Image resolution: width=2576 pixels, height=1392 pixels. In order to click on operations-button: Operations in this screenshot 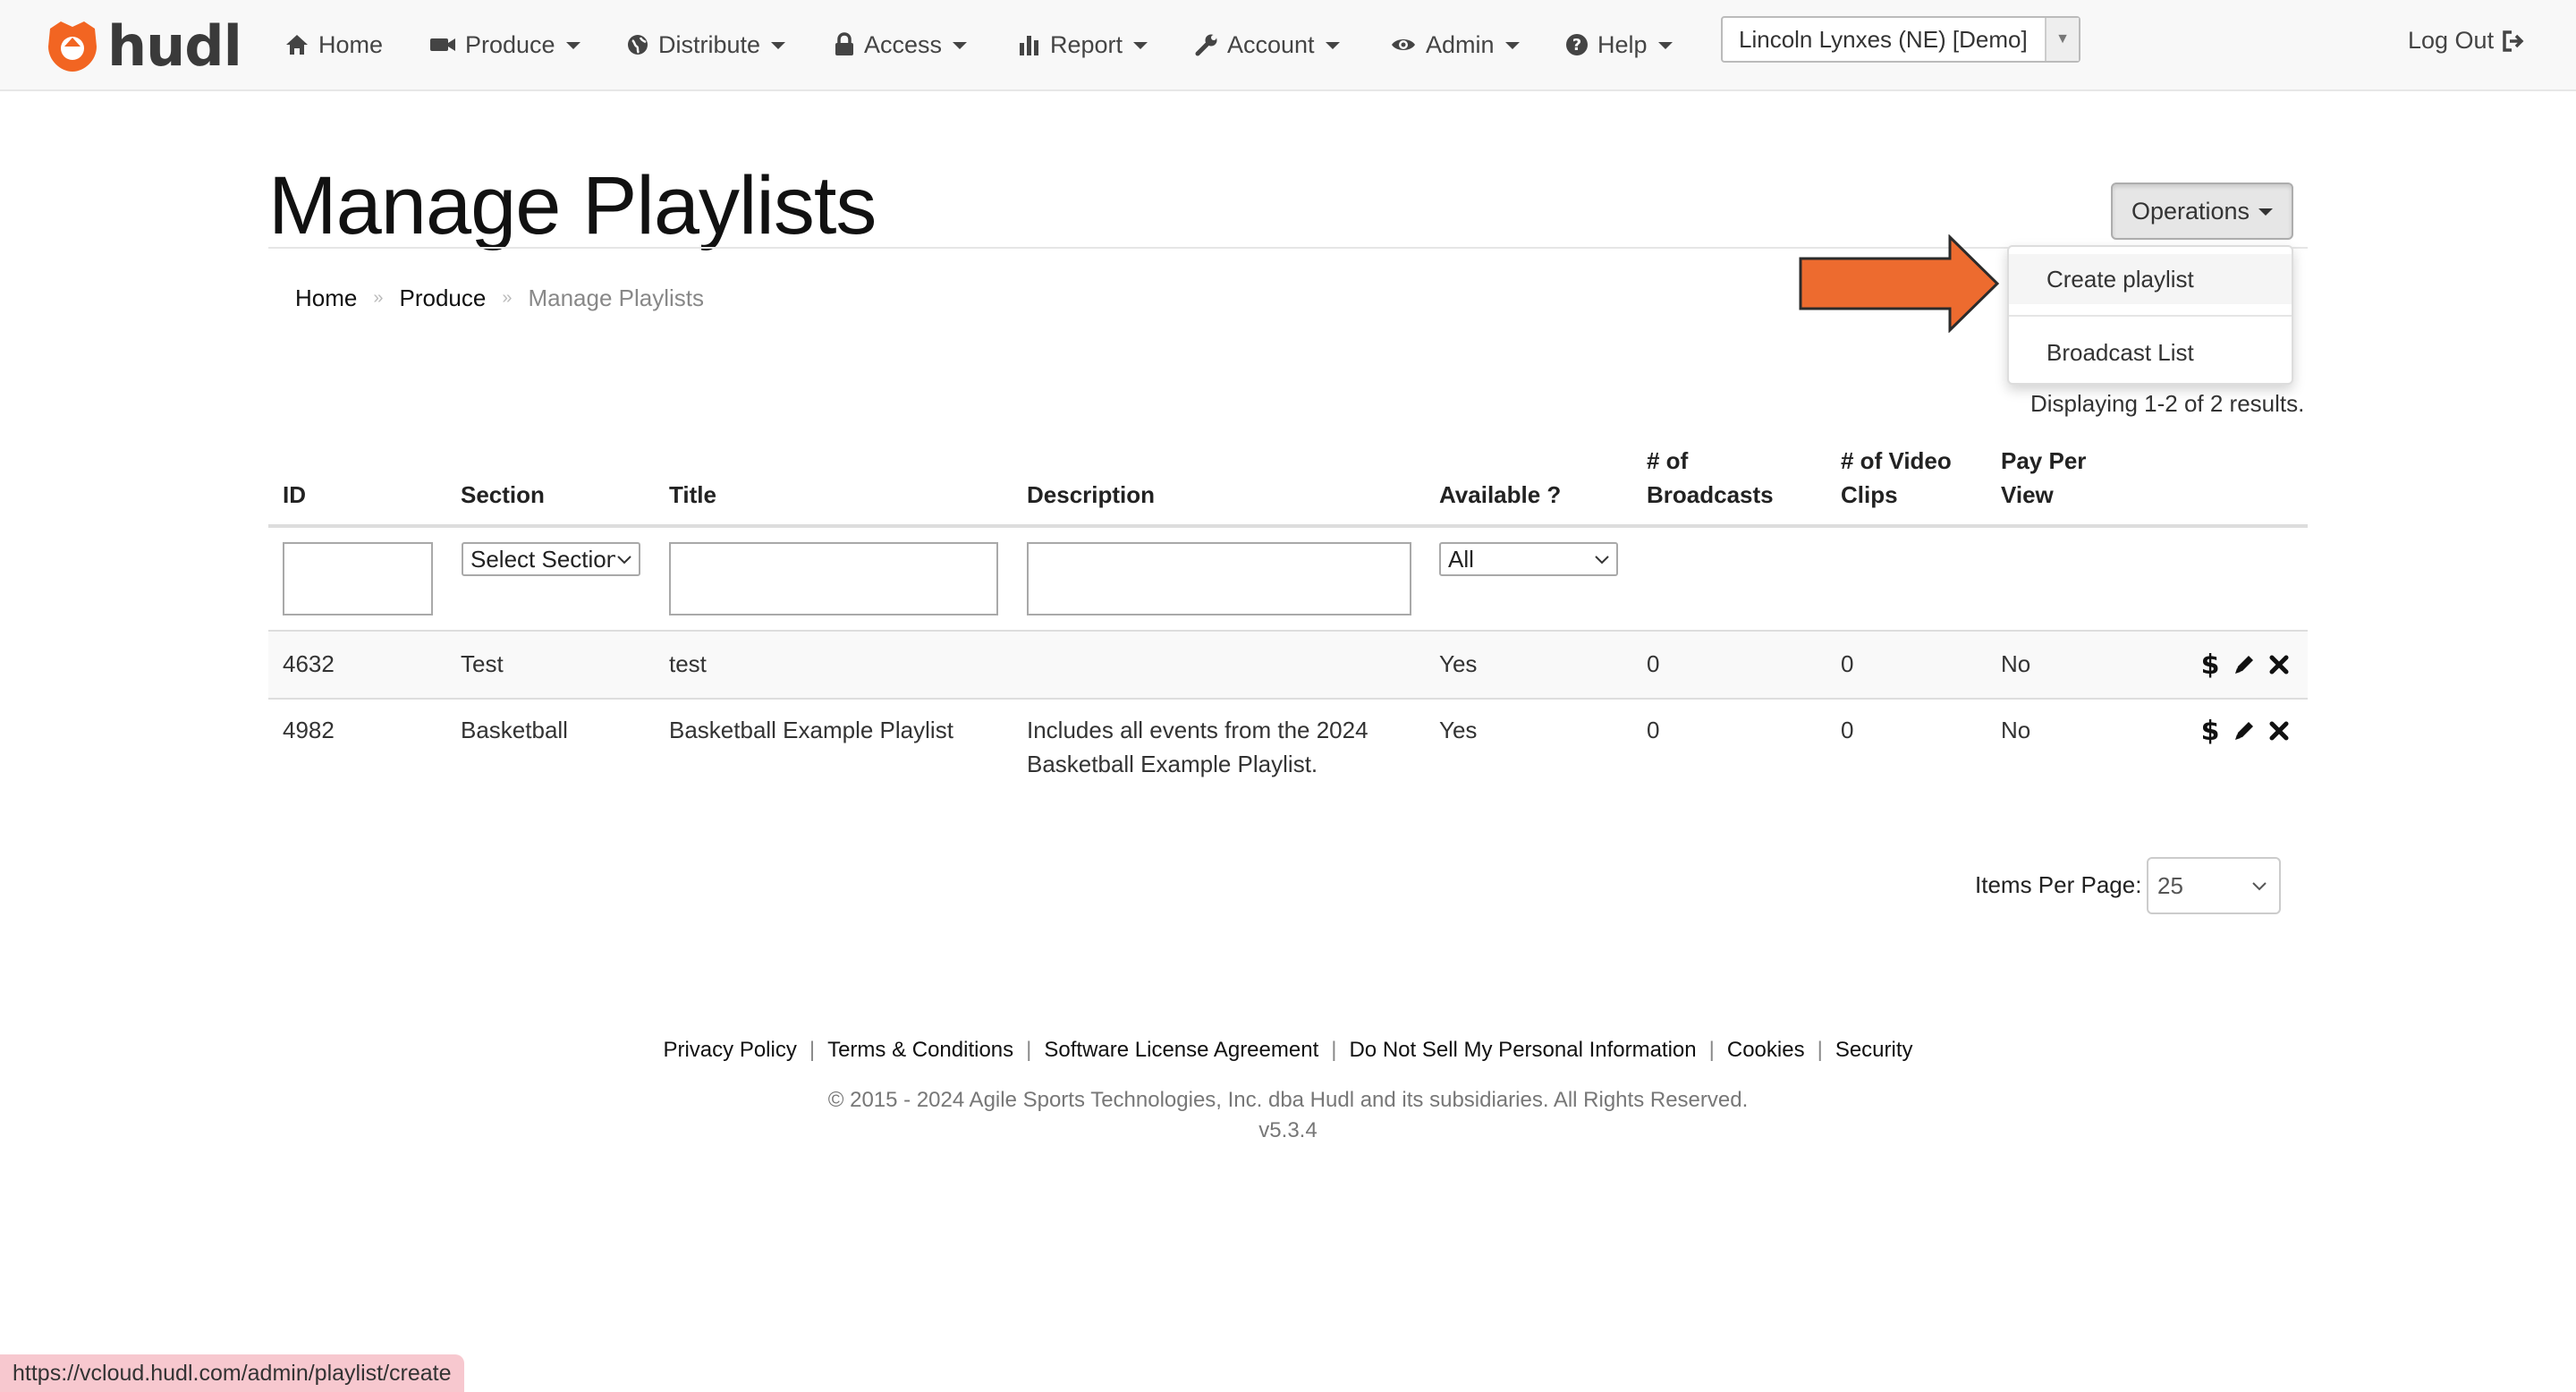, I will do `click(2202, 211)`.